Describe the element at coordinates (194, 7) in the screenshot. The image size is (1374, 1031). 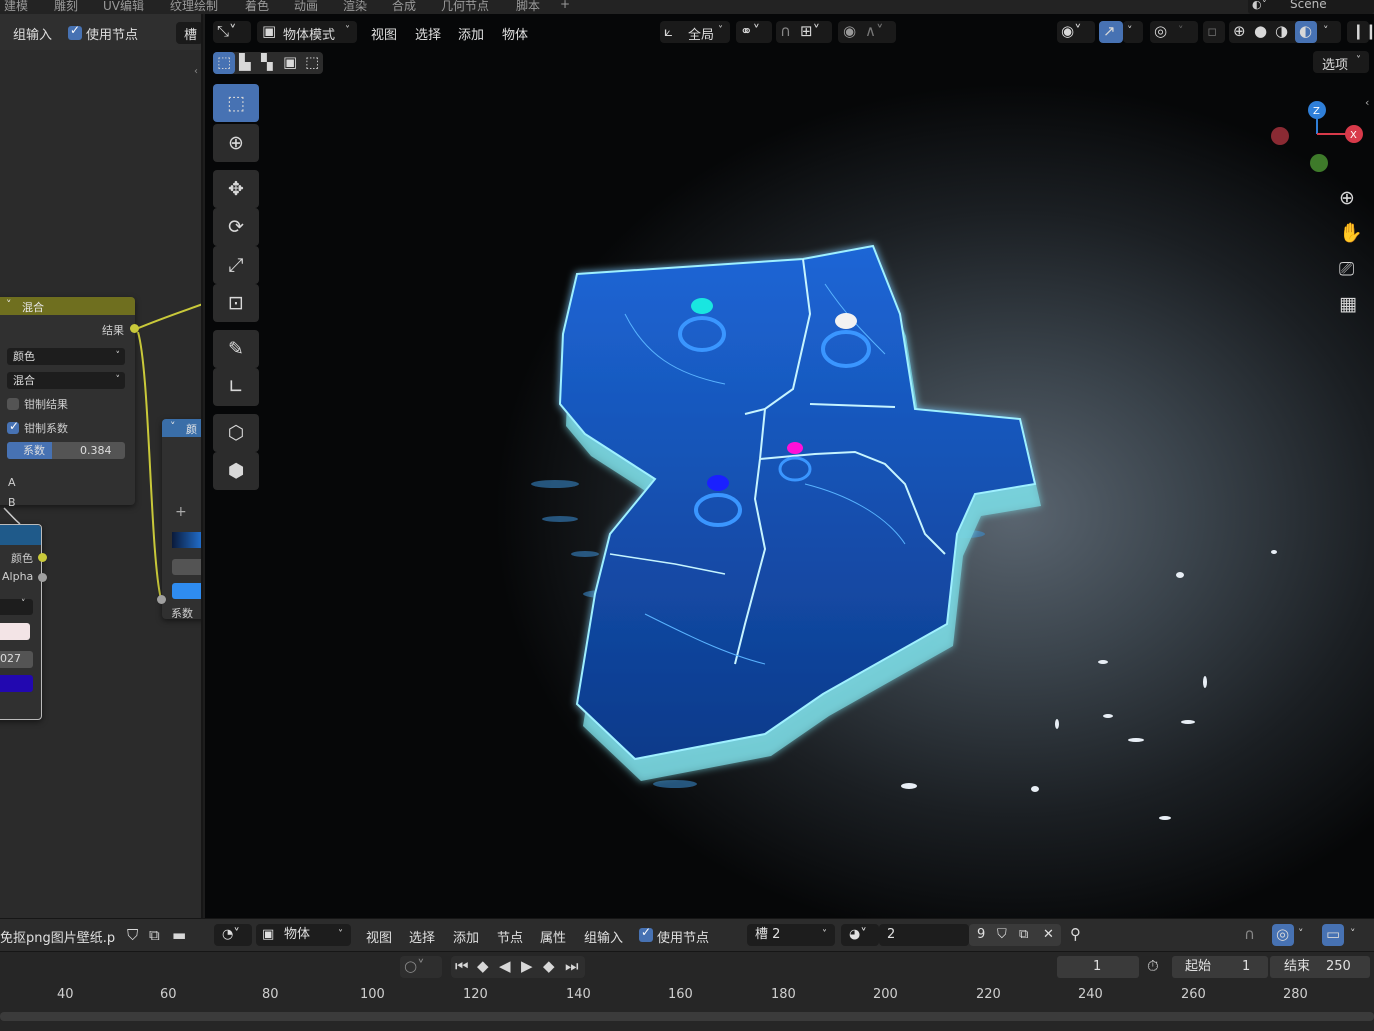
I see `tab-texture-paint: 纹理绘制` at that location.